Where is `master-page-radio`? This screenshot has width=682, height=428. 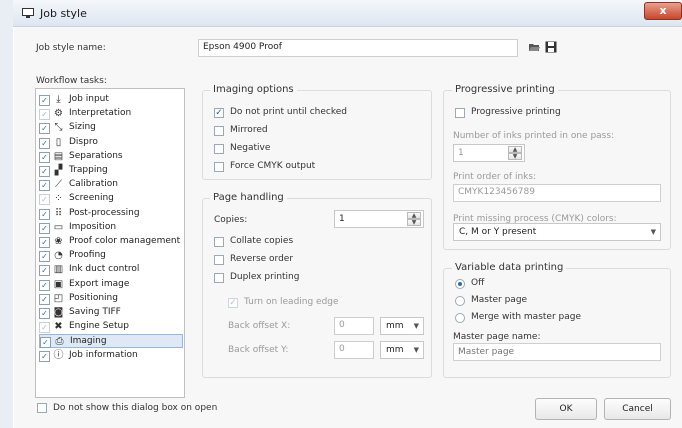 master-page-radio is located at coordinates (460, 301).